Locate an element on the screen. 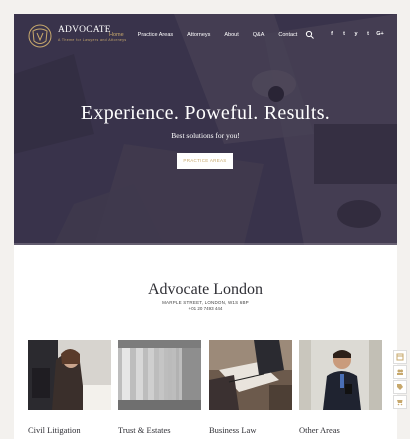  card-label-civil-litigation: Civil Litigation is located at coordinates (69, 430).